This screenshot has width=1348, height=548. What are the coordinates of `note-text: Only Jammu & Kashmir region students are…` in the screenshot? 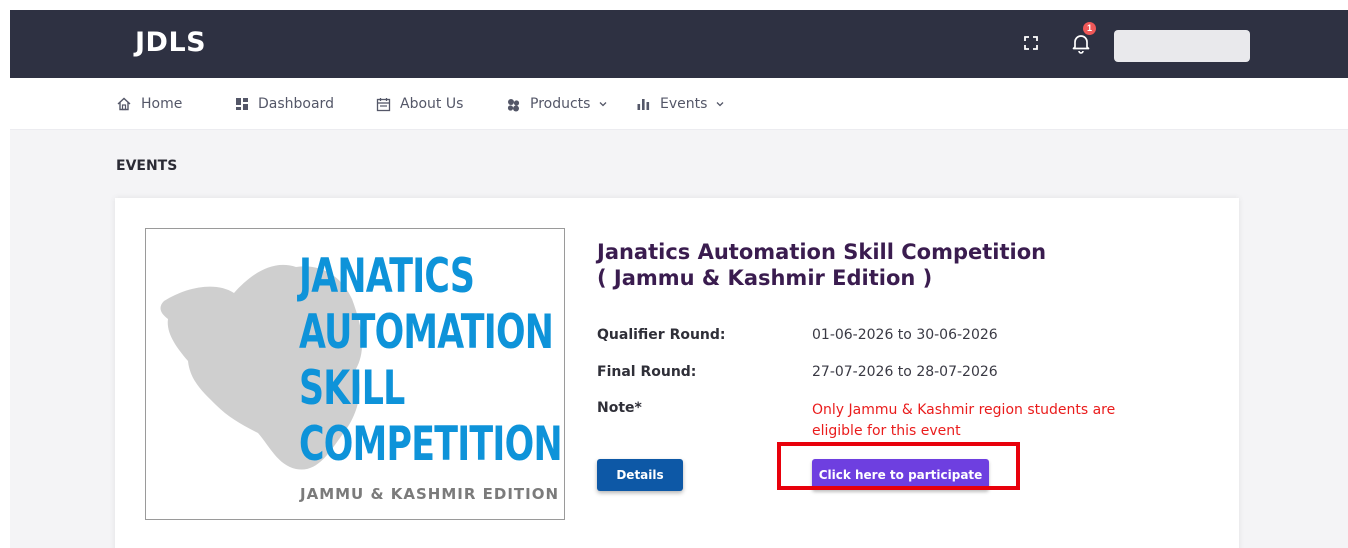 It's located at (964, 420).